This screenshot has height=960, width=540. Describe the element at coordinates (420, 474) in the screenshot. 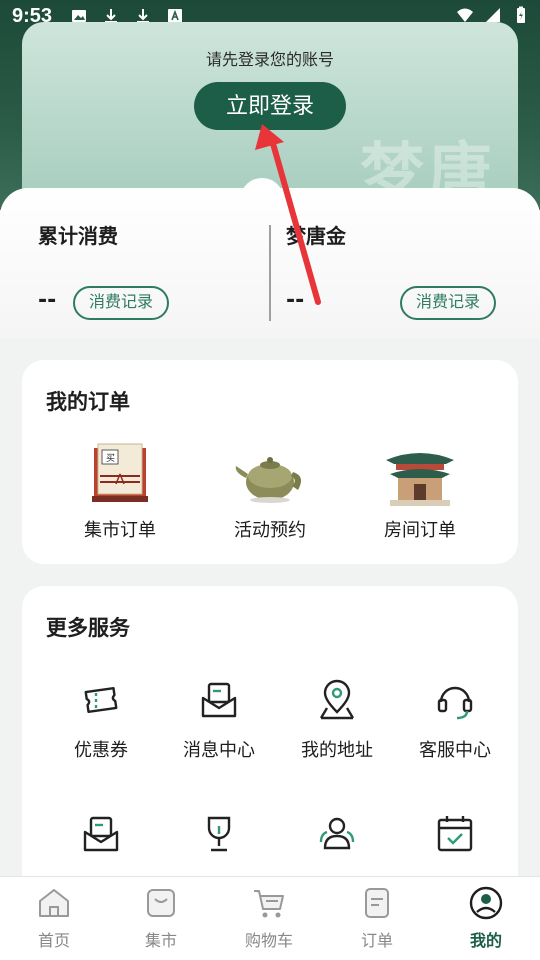

I see `pavilion-icon` at that location.